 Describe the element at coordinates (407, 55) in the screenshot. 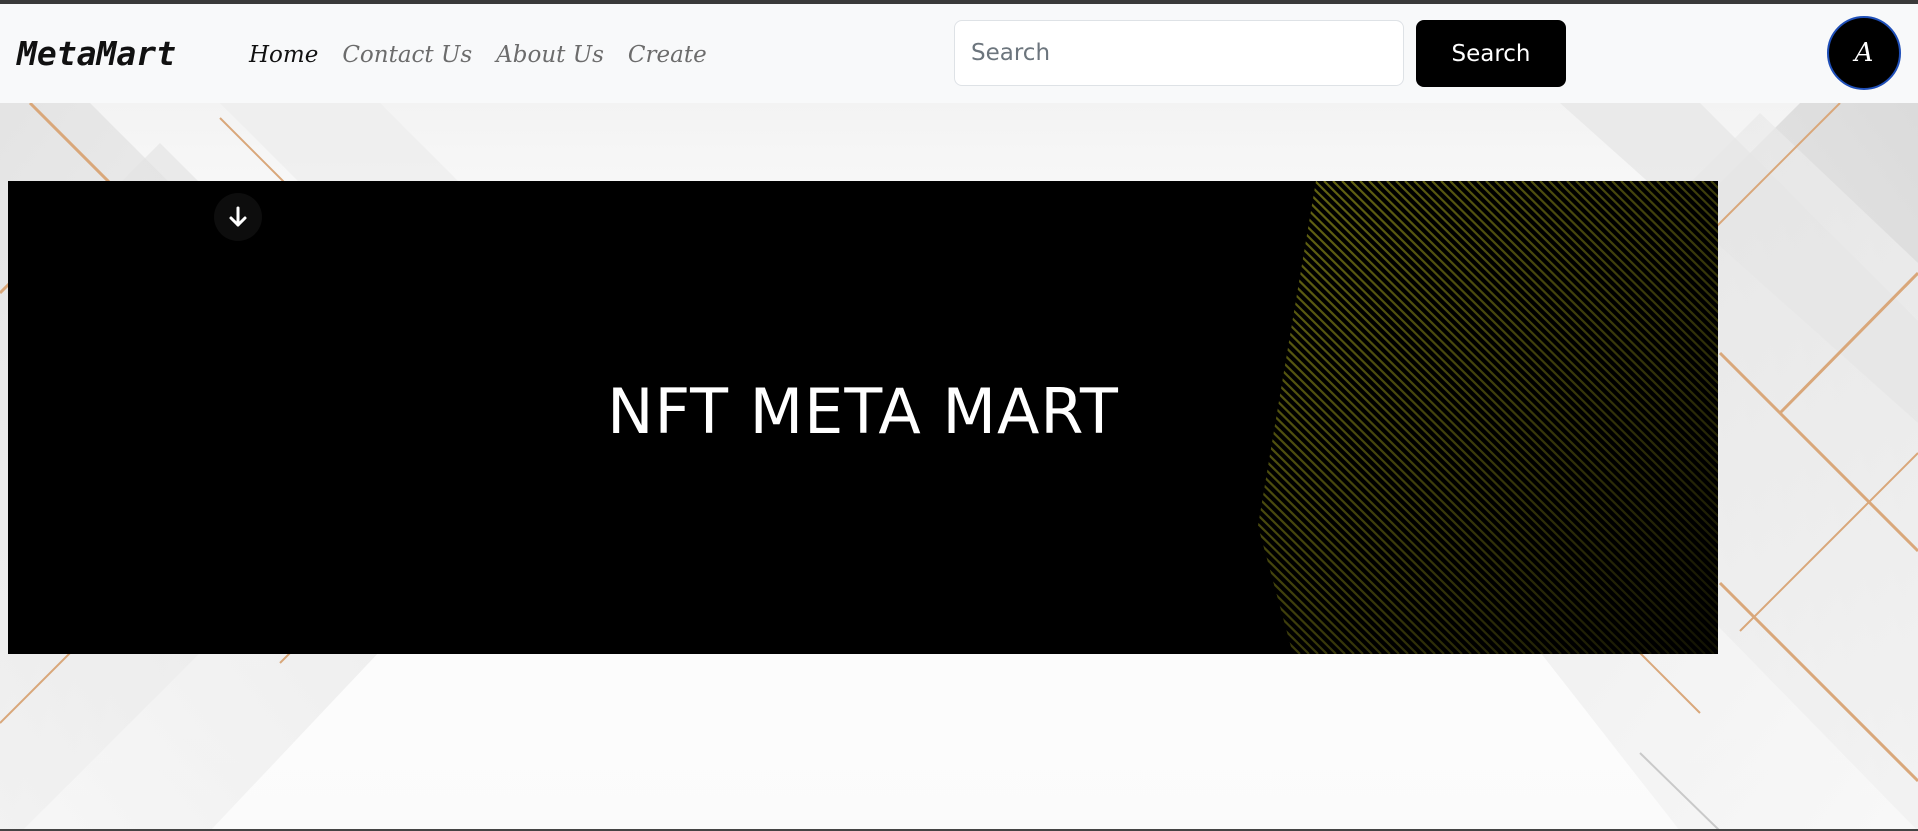

I see `nav-link-contact-us: Contact Us` at that location.